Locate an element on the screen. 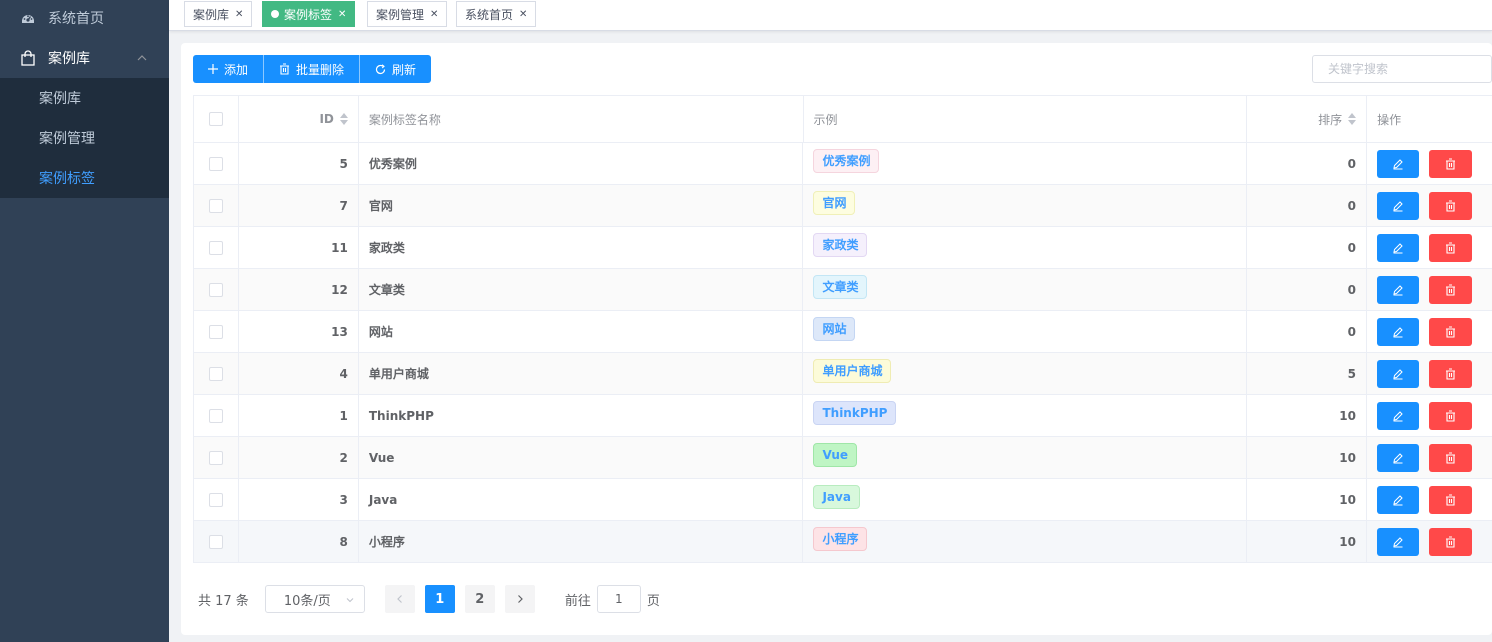 The height and width of the screenshot is (642, 1492). table-row: 7 官网 官网 0 is located at coordinates (843, 206).